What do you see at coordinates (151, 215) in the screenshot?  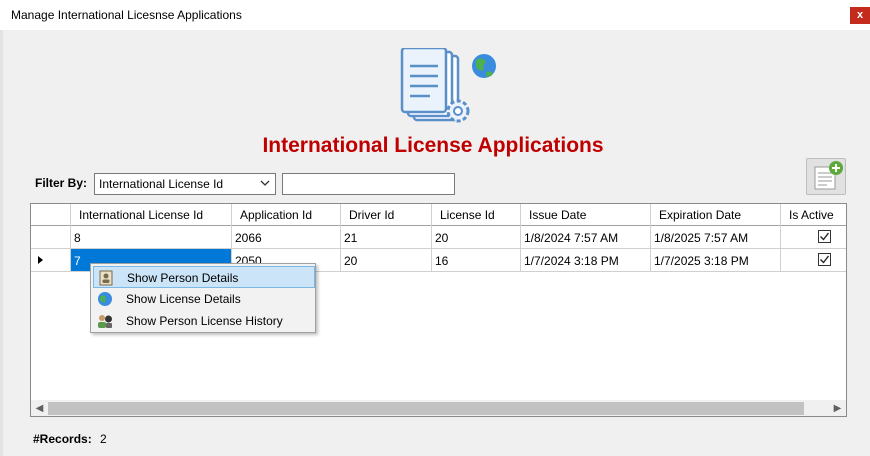 I see `column-header: International License Id` at bounding box center [151, 215].